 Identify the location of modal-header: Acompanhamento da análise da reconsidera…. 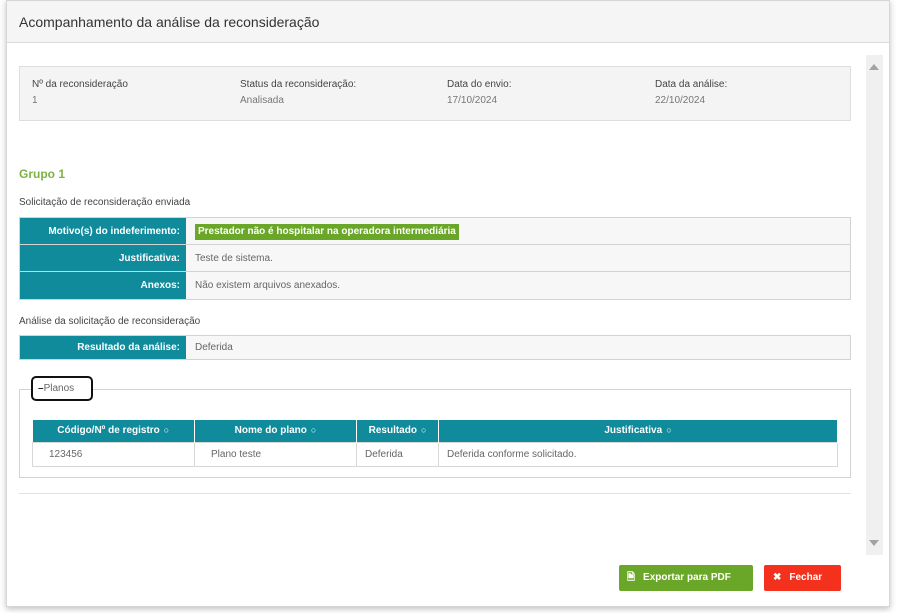
(448, 22).